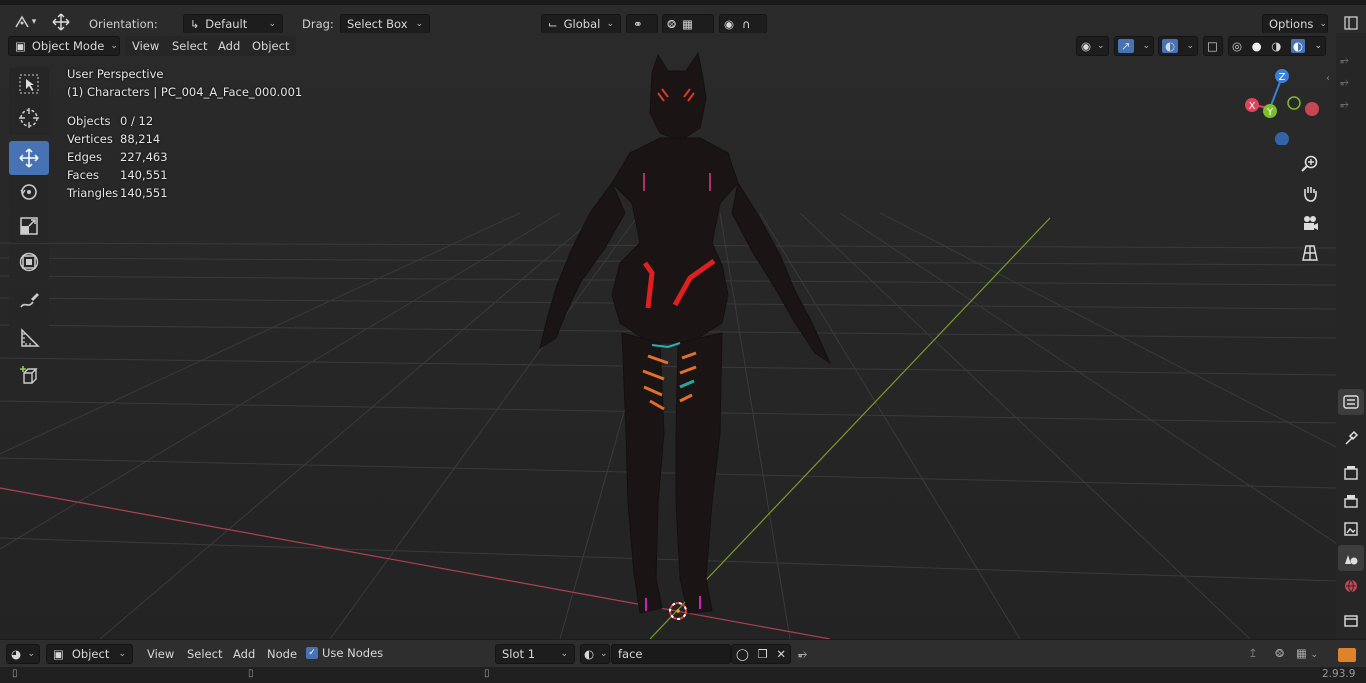 This screenshot has width=1366, height=683. Describe the element at coordinates (282, 654) in the screenshot. I see `node-menu-node: Node` at that location.